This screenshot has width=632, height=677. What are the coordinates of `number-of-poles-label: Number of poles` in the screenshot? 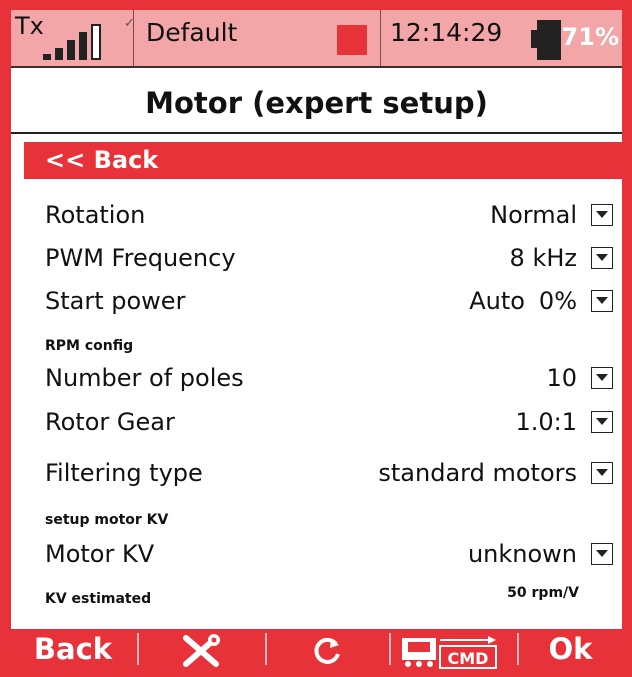 It's located at (144, 378).